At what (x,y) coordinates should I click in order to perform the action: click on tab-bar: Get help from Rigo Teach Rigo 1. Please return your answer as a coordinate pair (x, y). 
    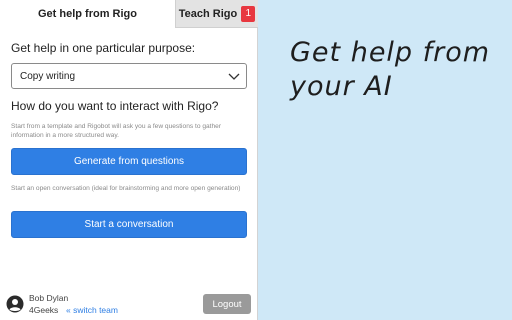
    Looking at the image, I should click on (129, 14).